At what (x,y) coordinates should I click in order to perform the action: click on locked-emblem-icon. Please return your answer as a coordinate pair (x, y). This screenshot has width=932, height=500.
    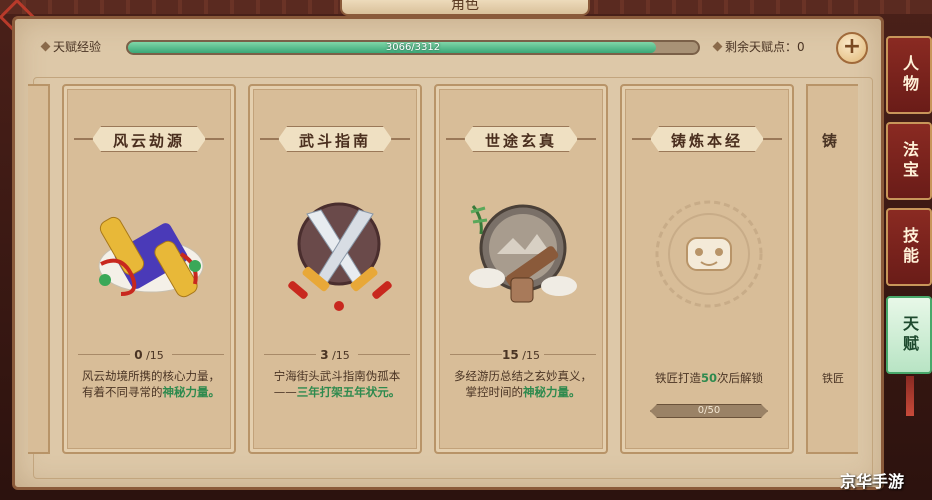
    Looking at the image, I should click on (709, 254).